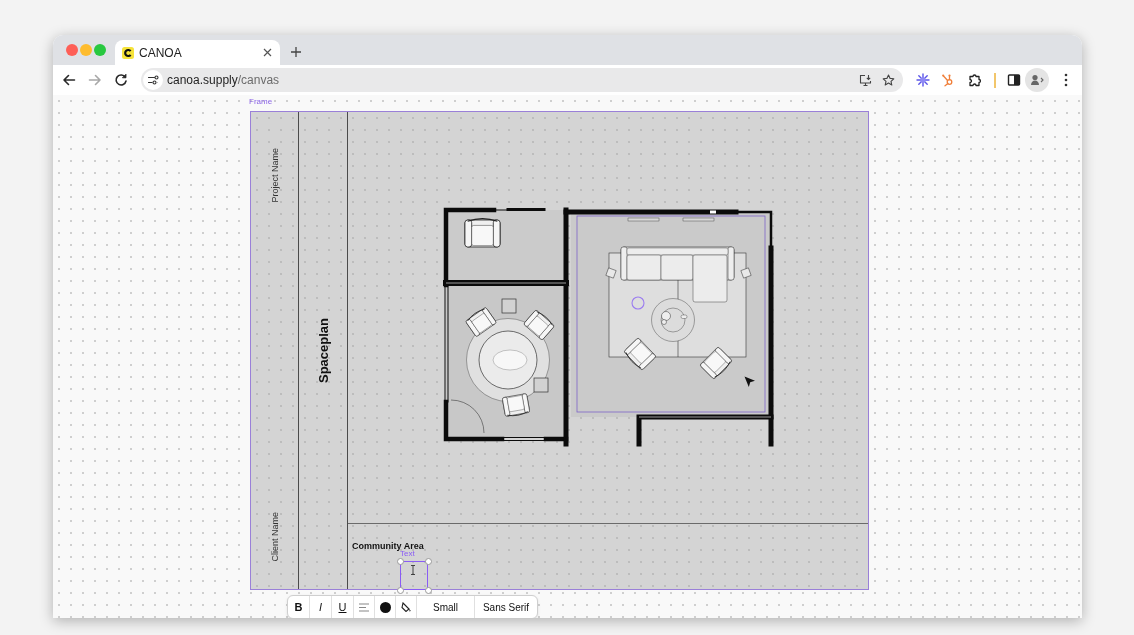 This screenshot has height=635, width=1134. Describe the element at coordinates (413, 570) in the screenshot. I see `text-cursor-icon` at that location.